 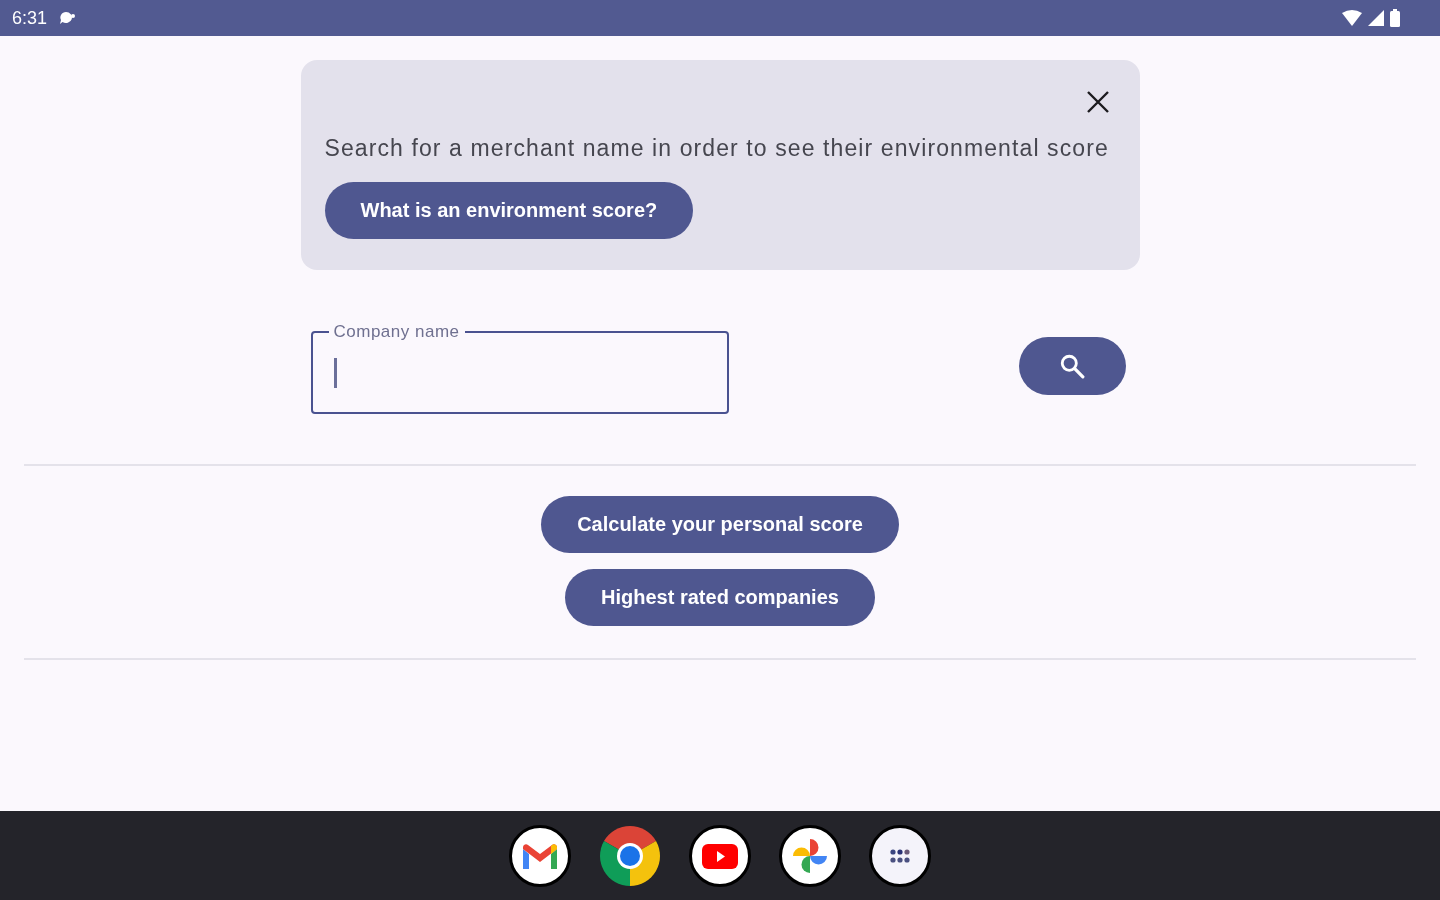 What do you see at coordinates (720, 524) in the screenshot?
I see `action-button: Calculate your personal score` at bounding box center [720, 524].